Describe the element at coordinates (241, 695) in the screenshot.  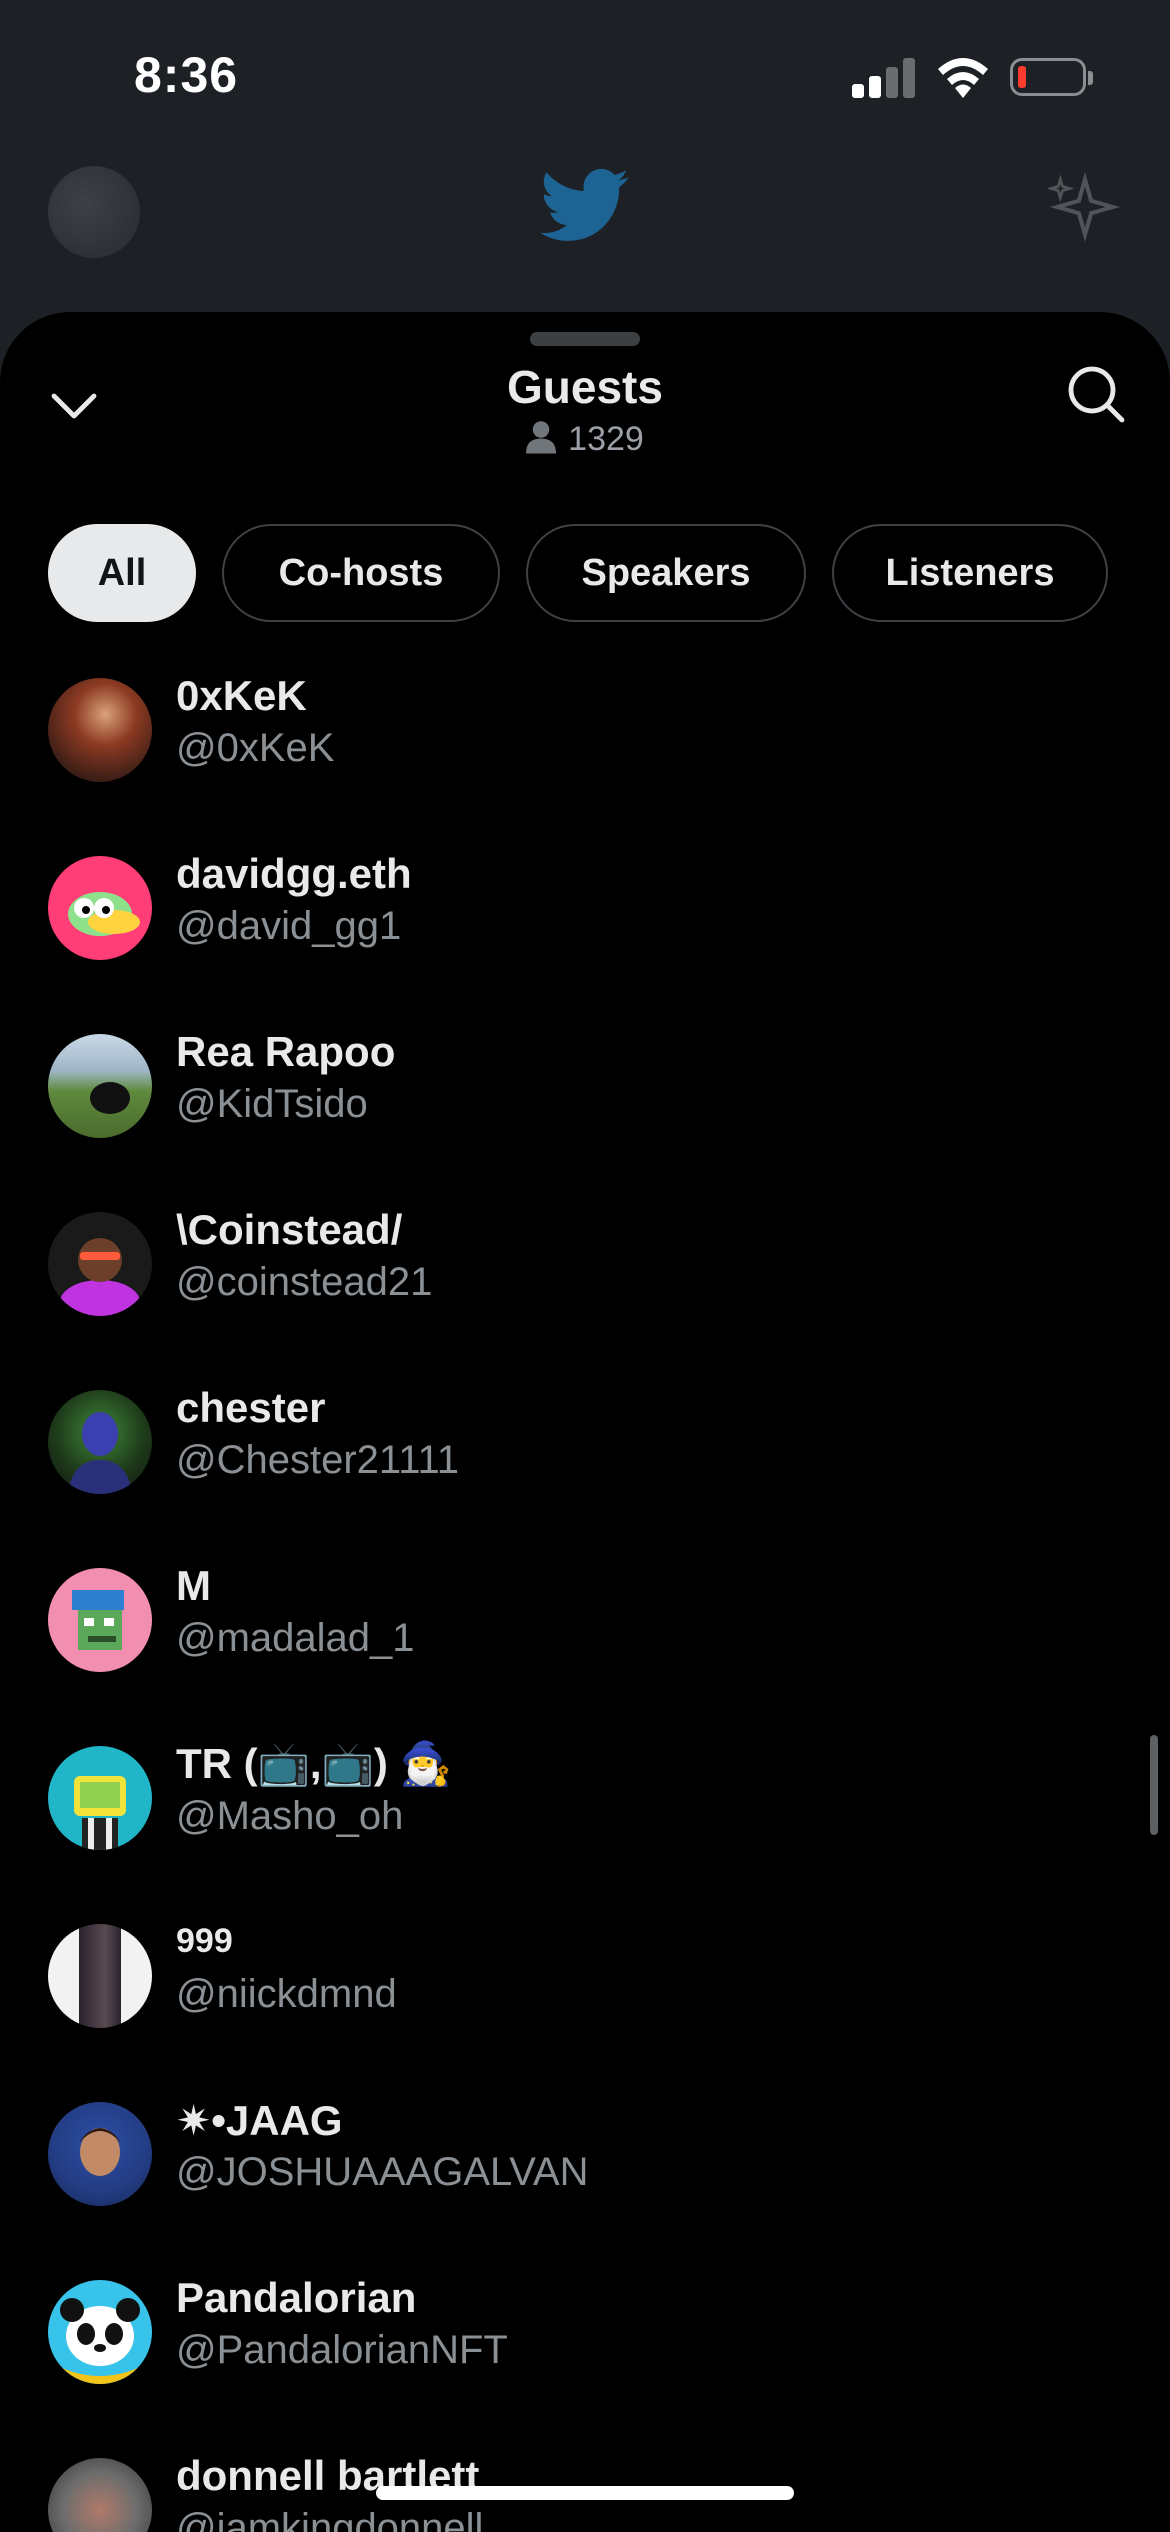
I see `guest-name: 0xKeK` at that location.